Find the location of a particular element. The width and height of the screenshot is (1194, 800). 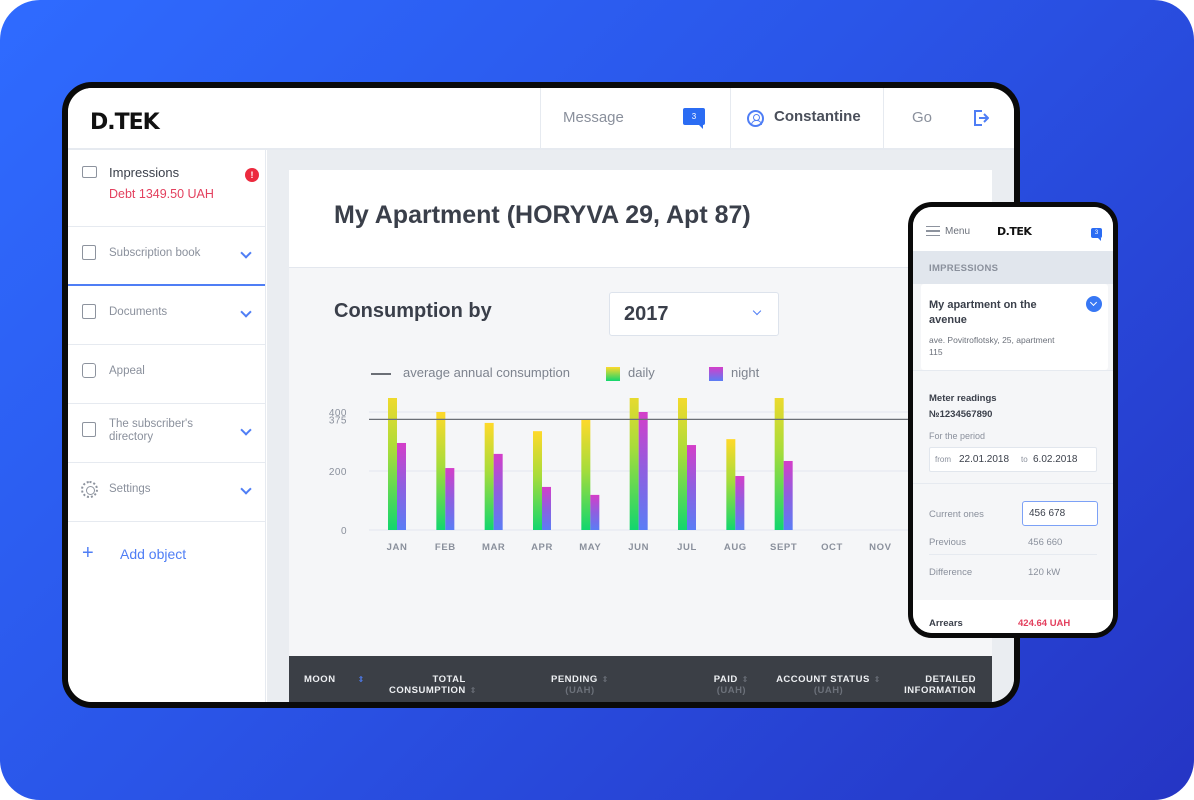

column-header-detailed-information: DETAILED INFORMATION is located at coordinates (936, 685).